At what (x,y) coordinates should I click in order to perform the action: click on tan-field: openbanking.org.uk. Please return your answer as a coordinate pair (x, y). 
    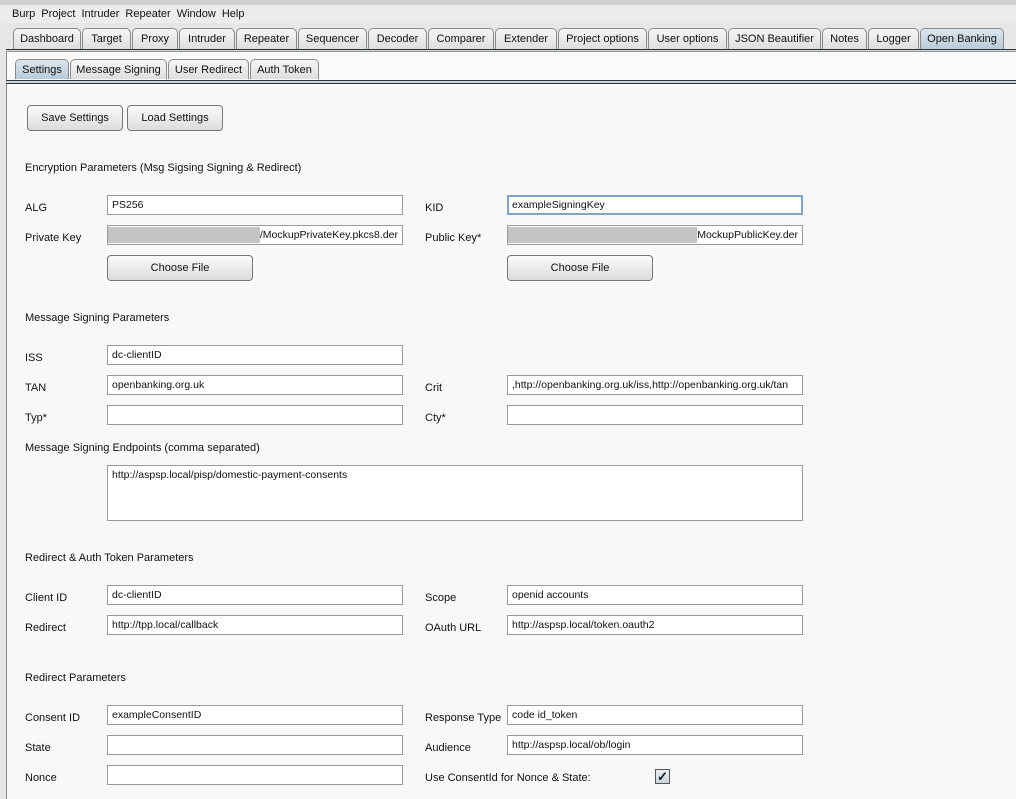
    Looking at the image, I should click on (255, 385).